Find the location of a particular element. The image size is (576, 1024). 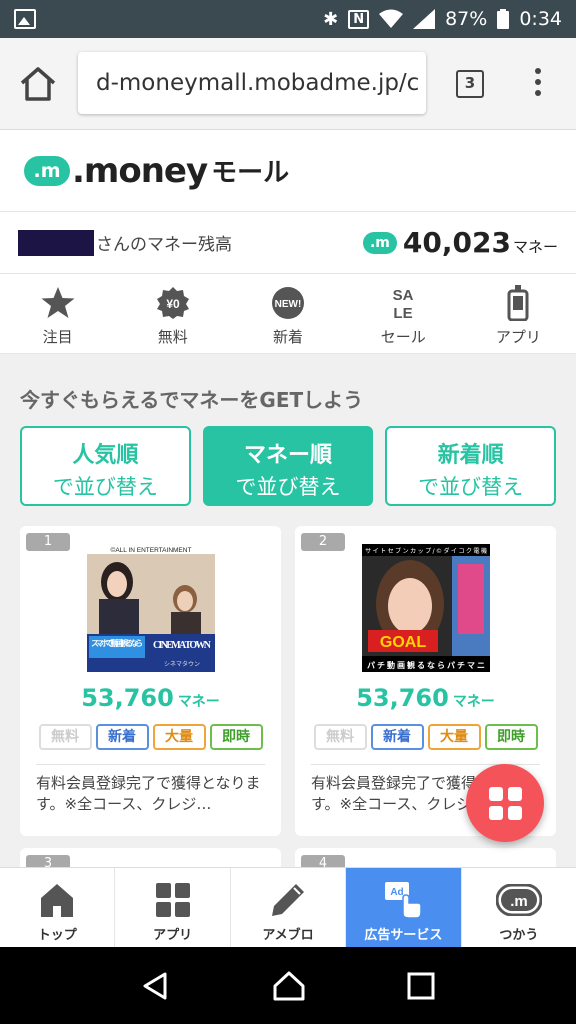

home-circle-icon is located at coordinates (289, 986).